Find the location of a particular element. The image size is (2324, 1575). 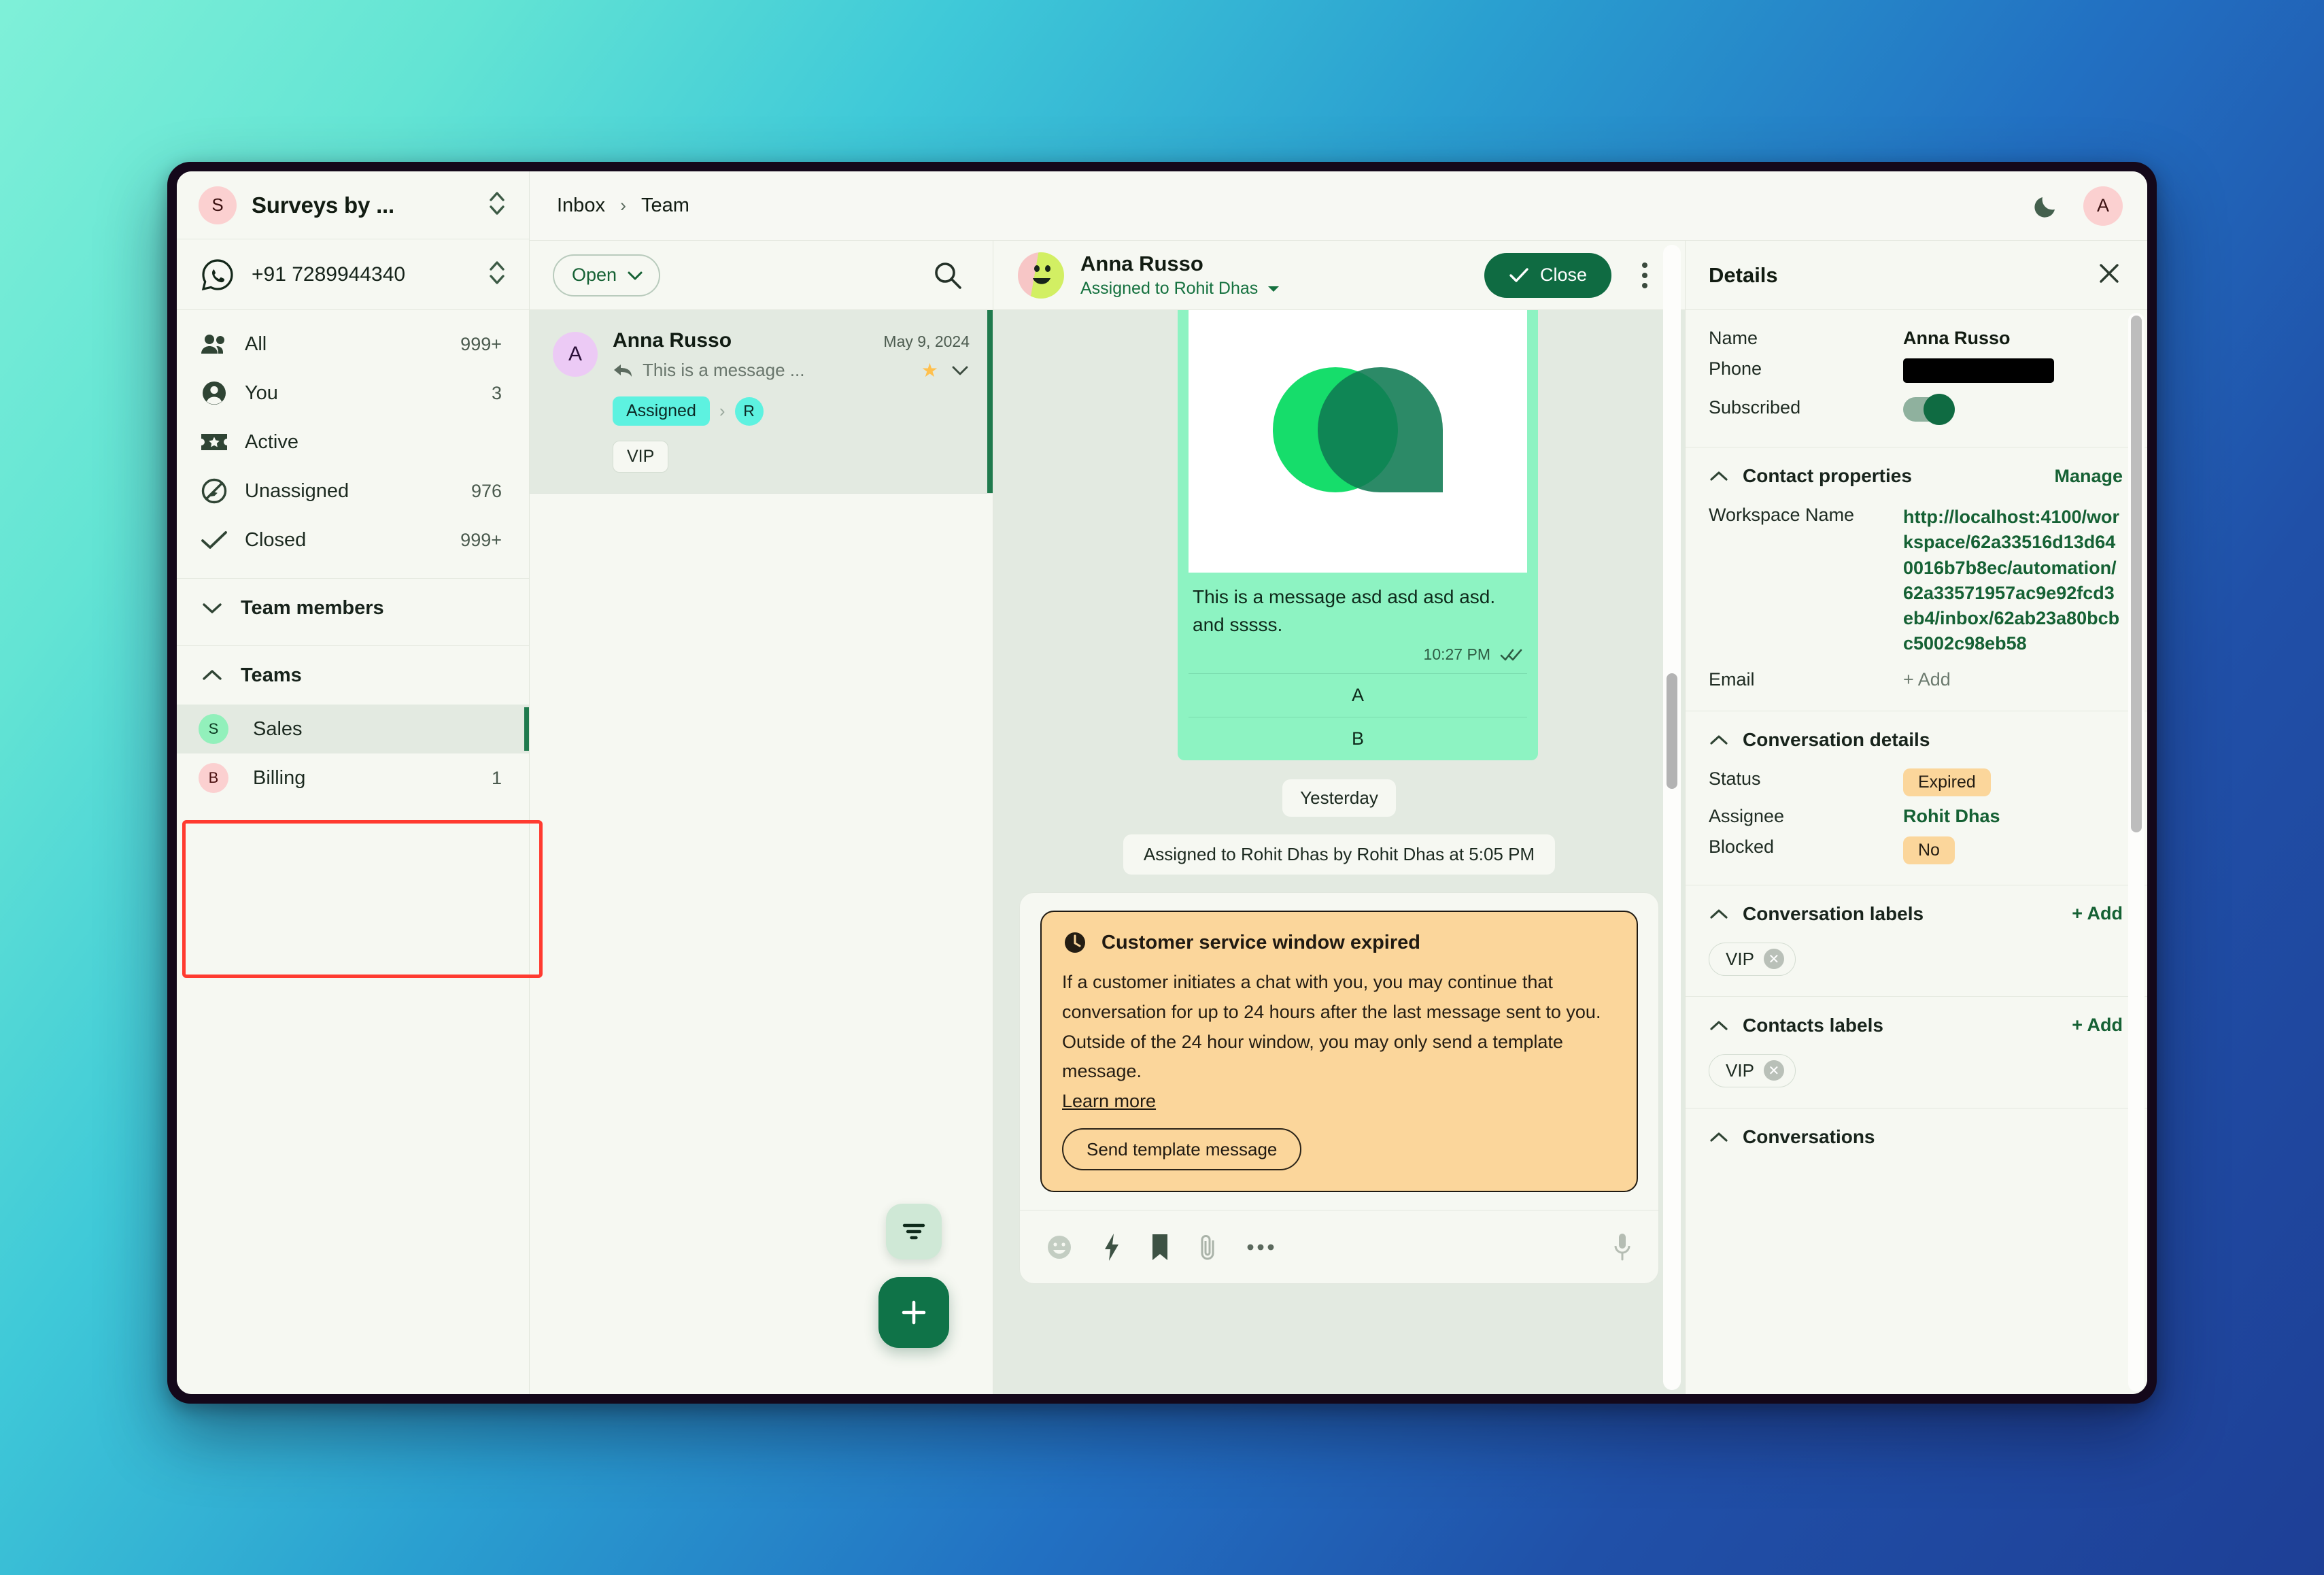

sidebar-item-all: All 999+ is located at coordinates (353, 344).